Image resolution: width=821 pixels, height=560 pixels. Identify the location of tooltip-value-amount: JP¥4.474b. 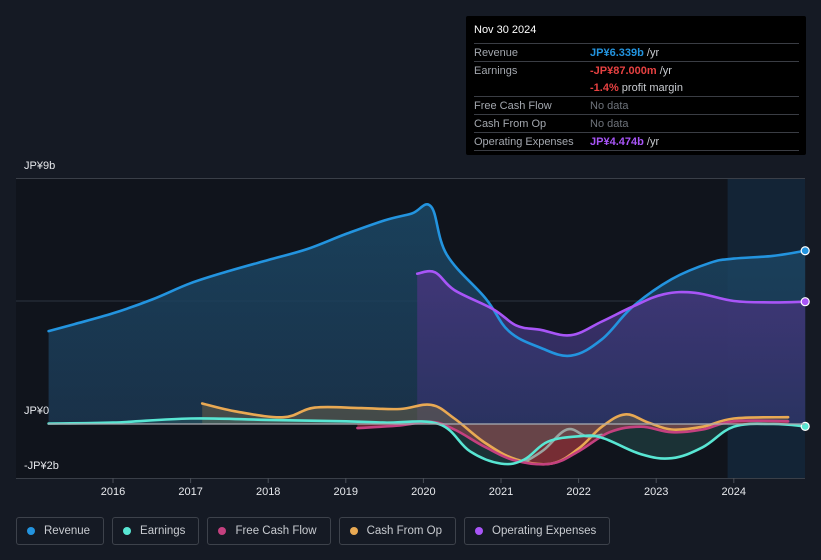
(617, 142).